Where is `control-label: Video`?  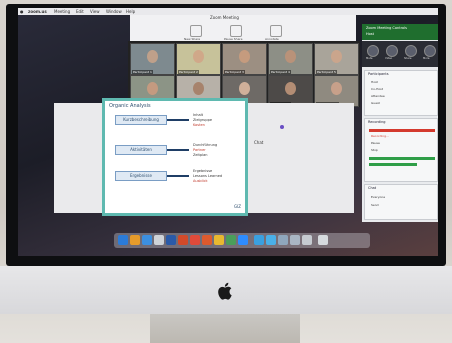 control-label: Video is located at coordinates (389, 58).